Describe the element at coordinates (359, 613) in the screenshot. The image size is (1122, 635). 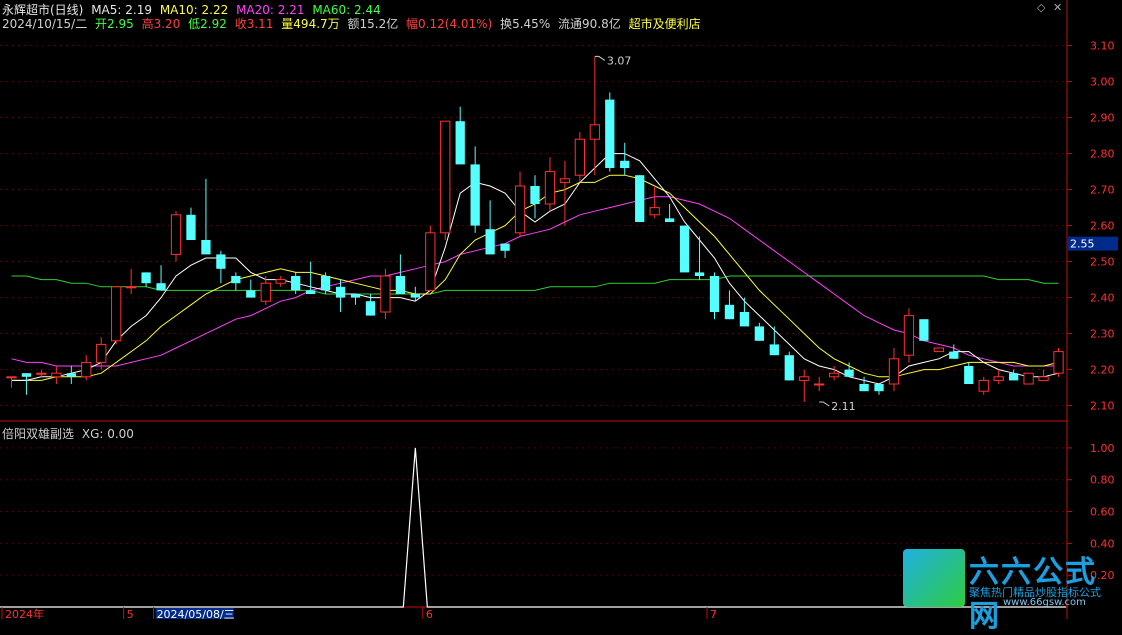
I see `date-axis: 2024年 5 2024/05/08/三 6 7` at that location.